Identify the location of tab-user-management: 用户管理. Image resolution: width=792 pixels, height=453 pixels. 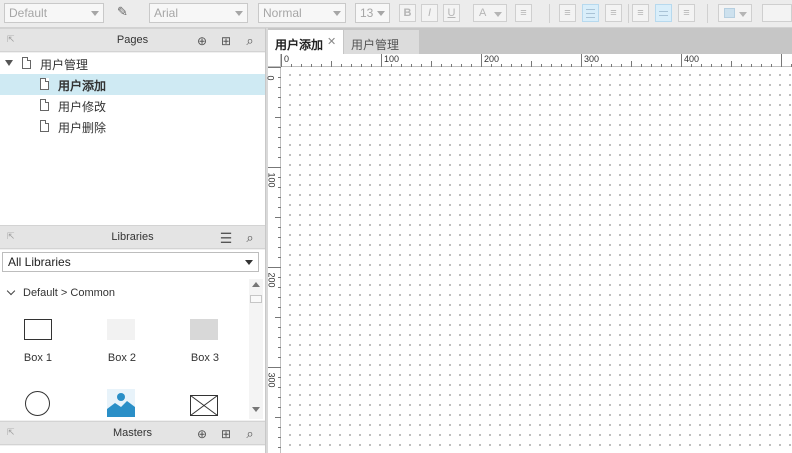
(381, 42).